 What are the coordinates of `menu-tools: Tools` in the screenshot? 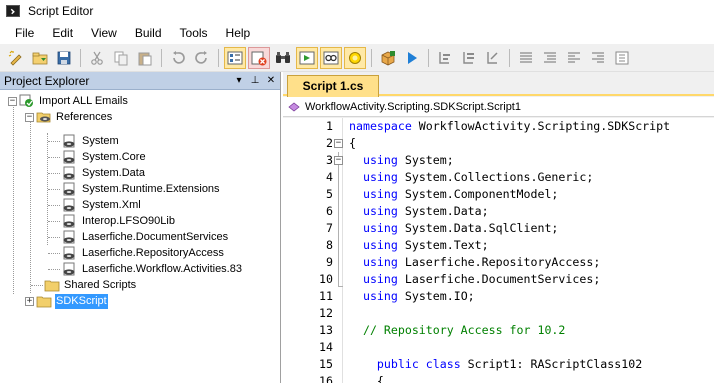 It's located at (194, 33).